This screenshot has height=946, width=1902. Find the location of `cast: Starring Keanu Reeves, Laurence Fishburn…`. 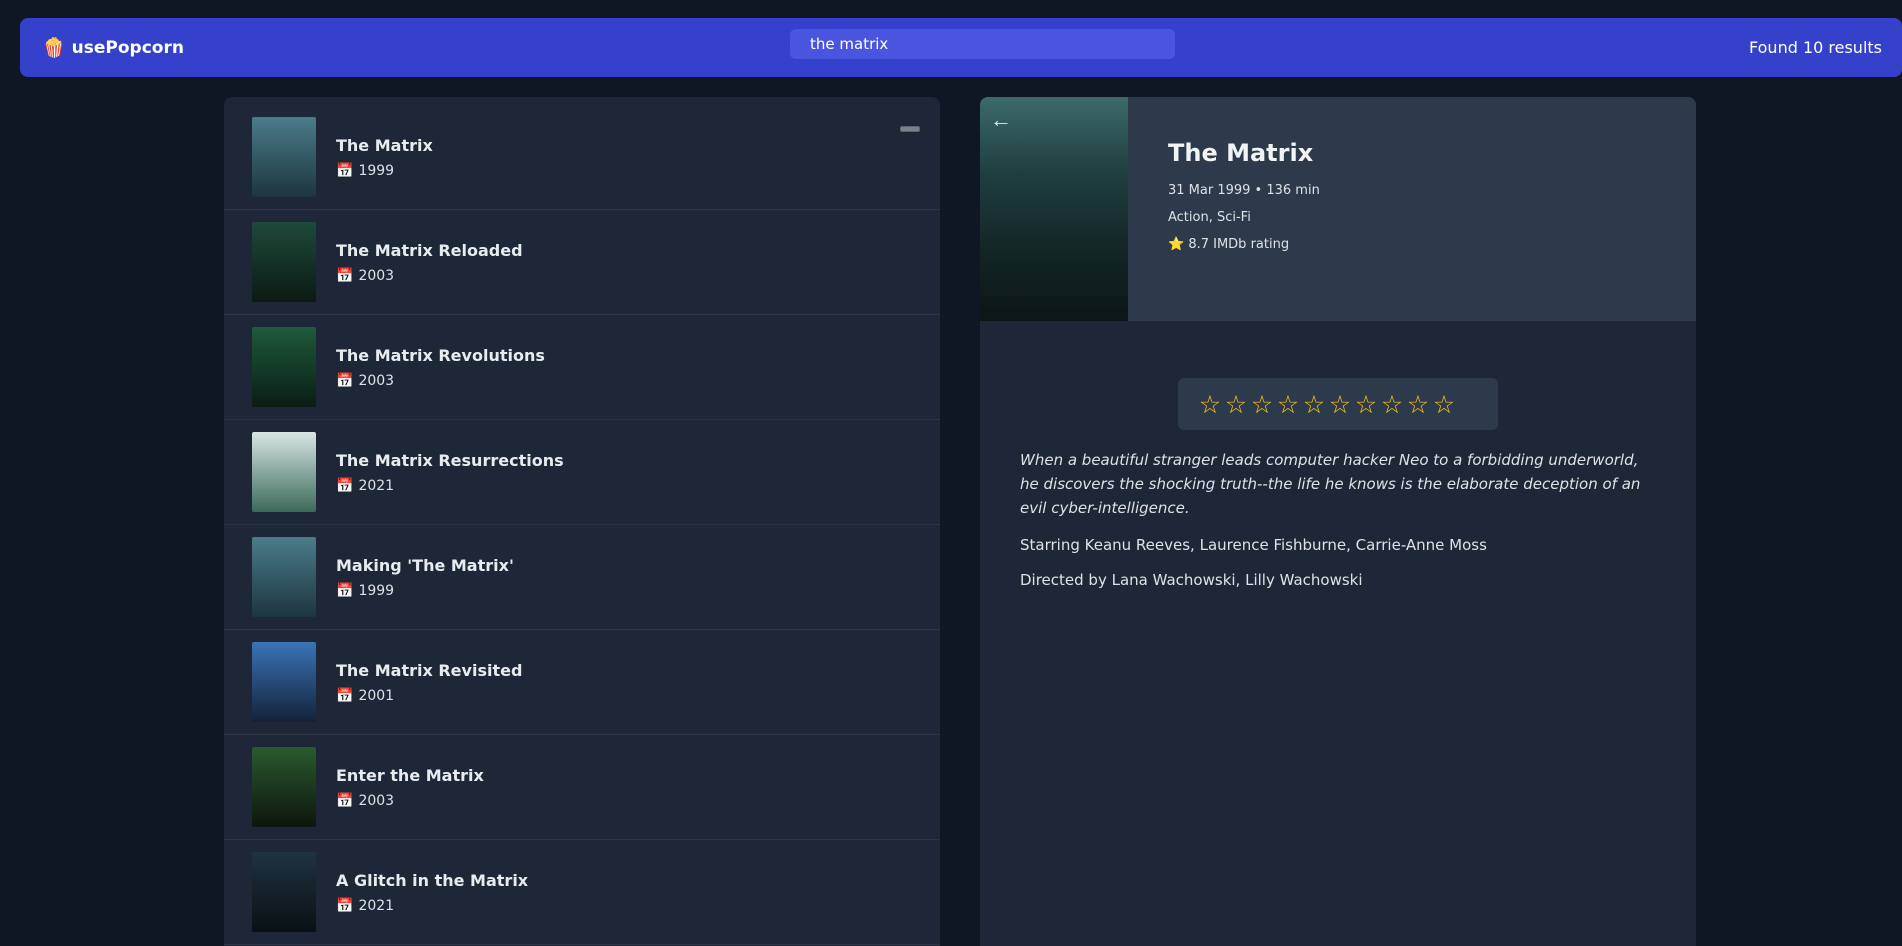

cast: Starring Keanu Reeves, Laurence Fishburn… is located at coordinates (1253, 545).